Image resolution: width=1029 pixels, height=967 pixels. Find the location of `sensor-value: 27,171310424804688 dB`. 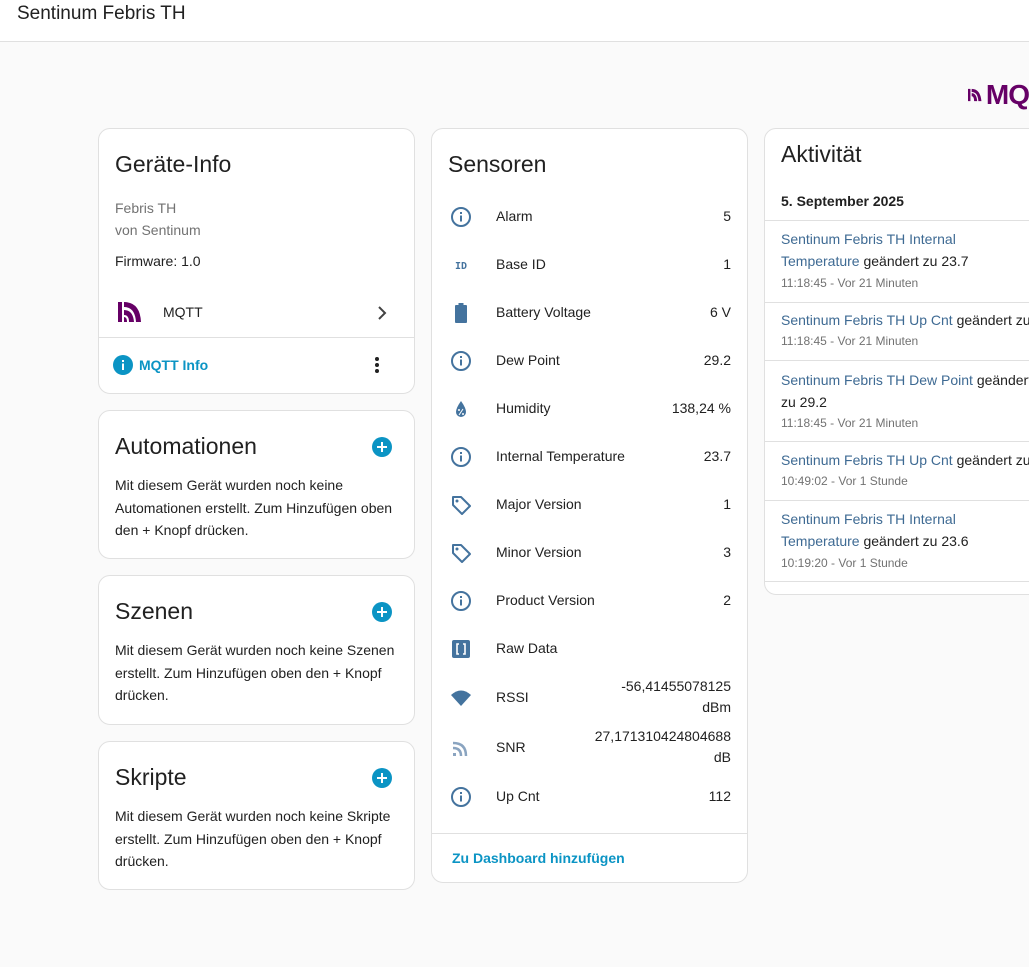

sensor-value: 27,171310424804688 dB is located at coordinates (651, 747).